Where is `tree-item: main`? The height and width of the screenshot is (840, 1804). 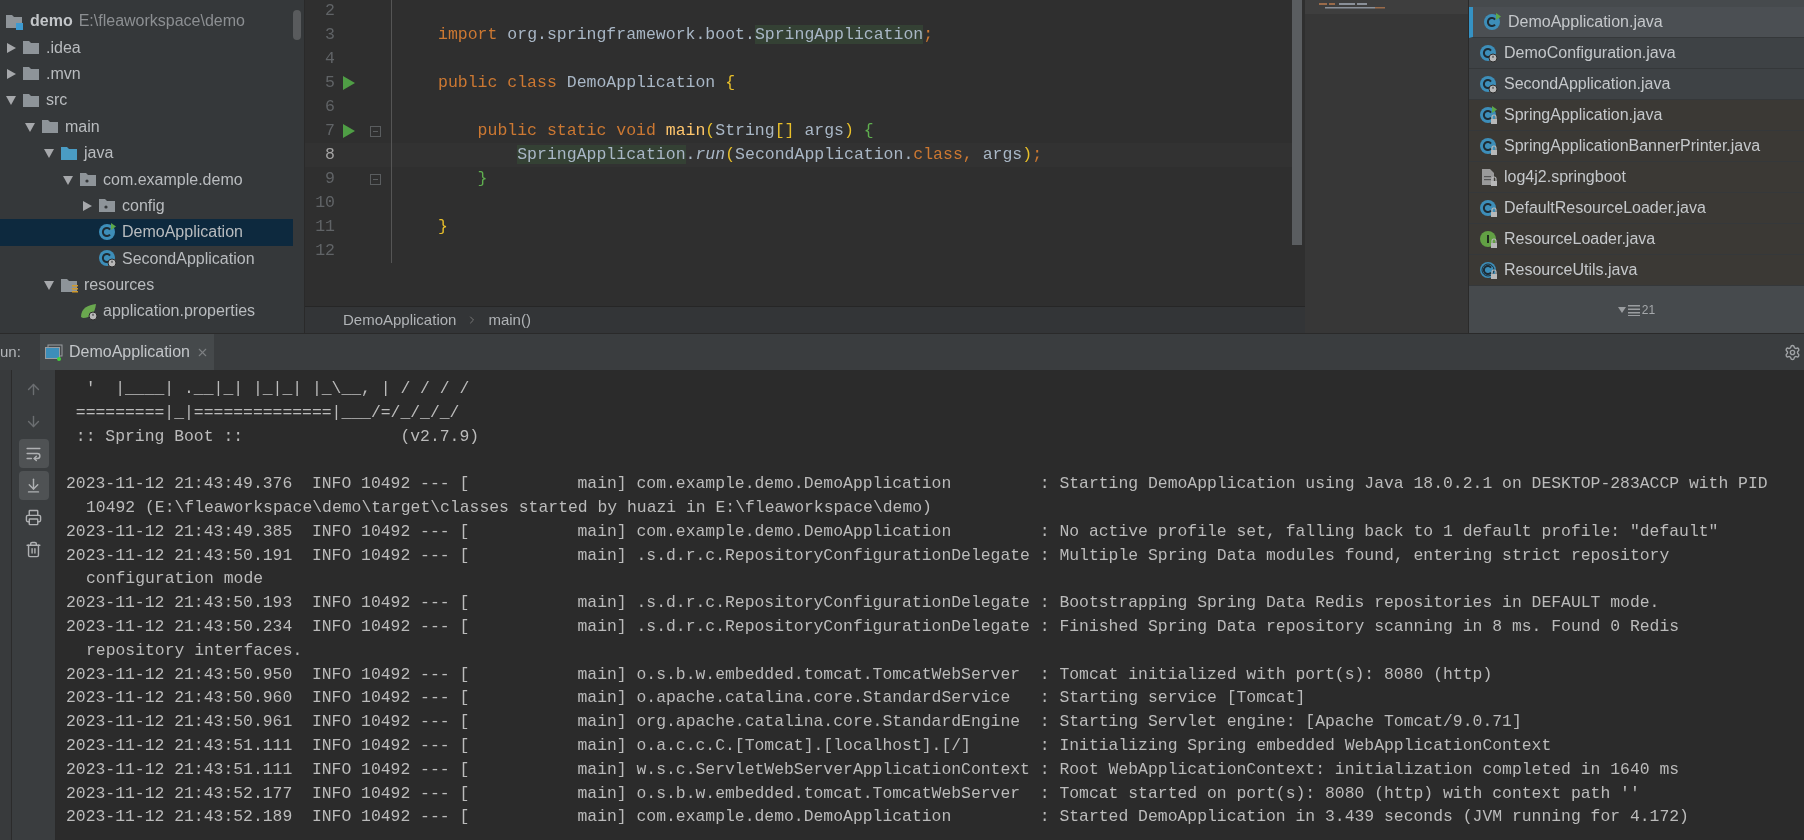
tree-item: main is located at coordinates (146, 126).